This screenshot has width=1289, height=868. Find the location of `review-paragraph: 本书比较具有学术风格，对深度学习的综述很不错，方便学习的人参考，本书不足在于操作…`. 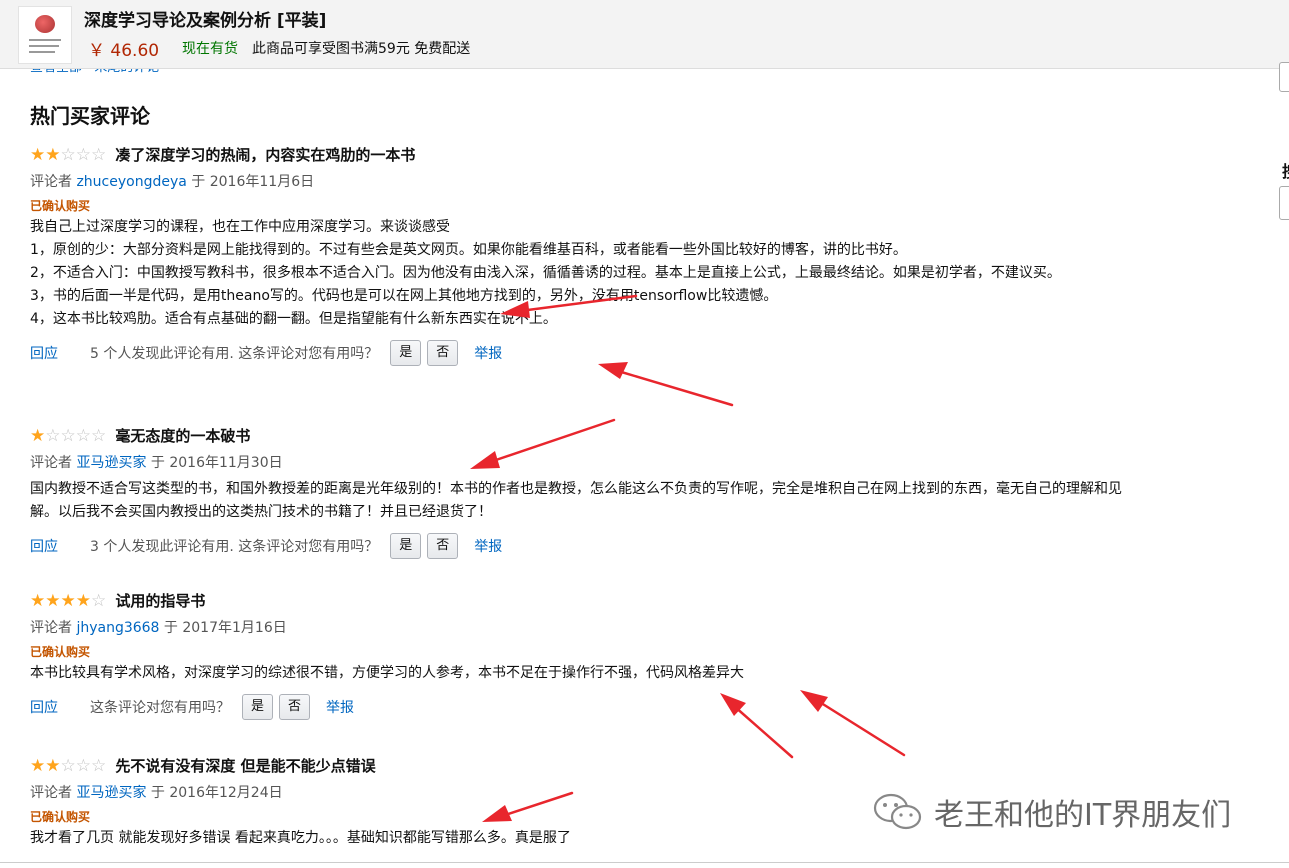

review-paragraph: 本书比较具有学术风格，对深度学习的综述很不错，方便学习的人参考，本书不足在于操作… is located at coordinates (387, 673).